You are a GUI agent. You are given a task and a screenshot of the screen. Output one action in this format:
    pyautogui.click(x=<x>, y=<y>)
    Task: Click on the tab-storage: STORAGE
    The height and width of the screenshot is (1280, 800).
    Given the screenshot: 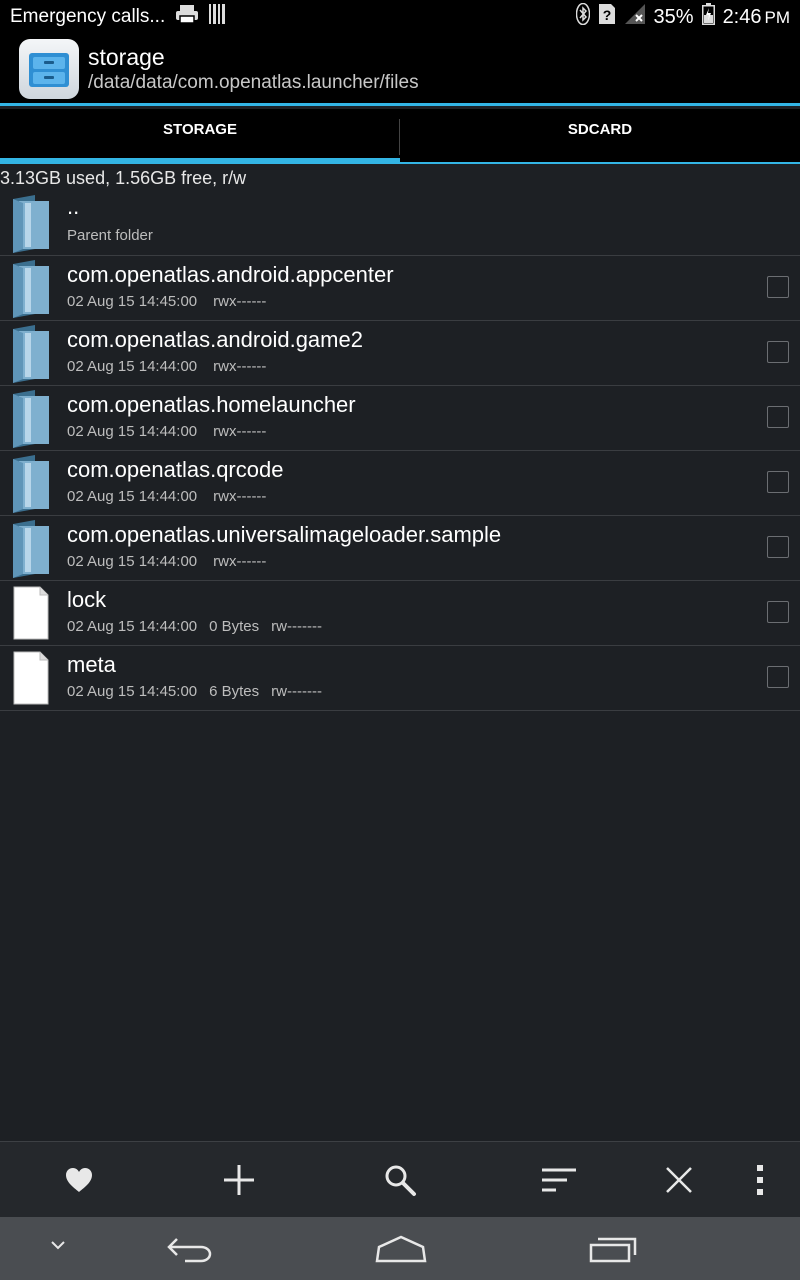 What is the action you would take?
    pyautogui.click(x=200, y=136)
    